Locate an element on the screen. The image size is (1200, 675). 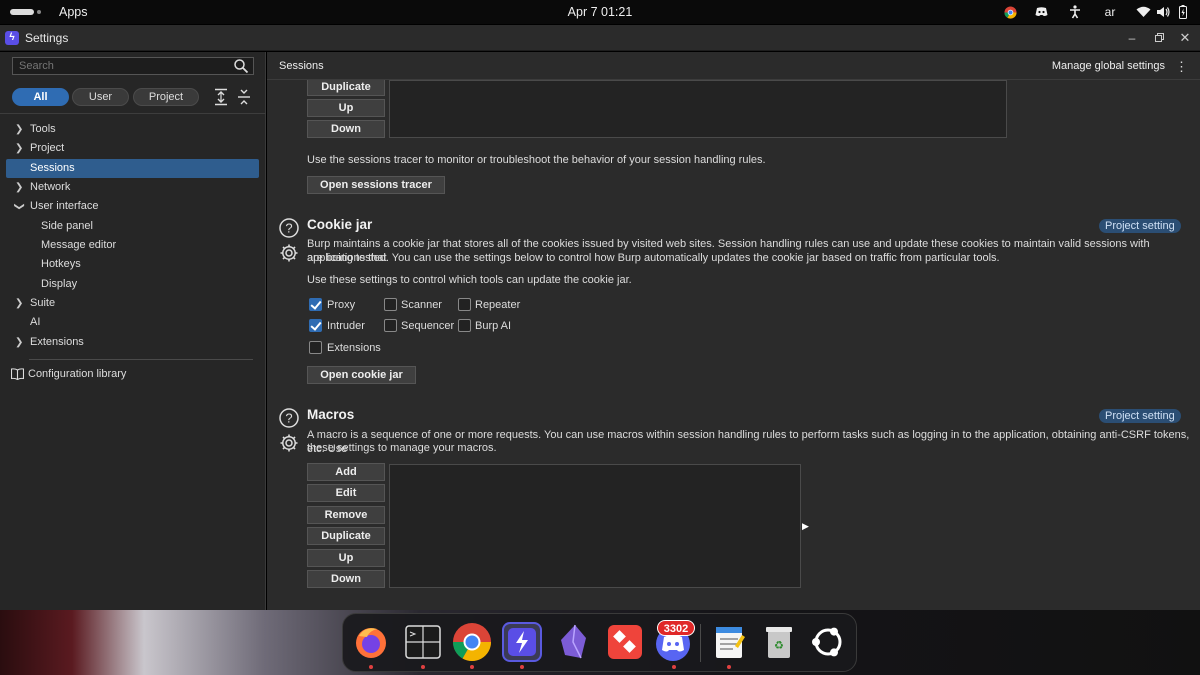
sidebar-item-label: Sessions is located at coordinates (52, 168).